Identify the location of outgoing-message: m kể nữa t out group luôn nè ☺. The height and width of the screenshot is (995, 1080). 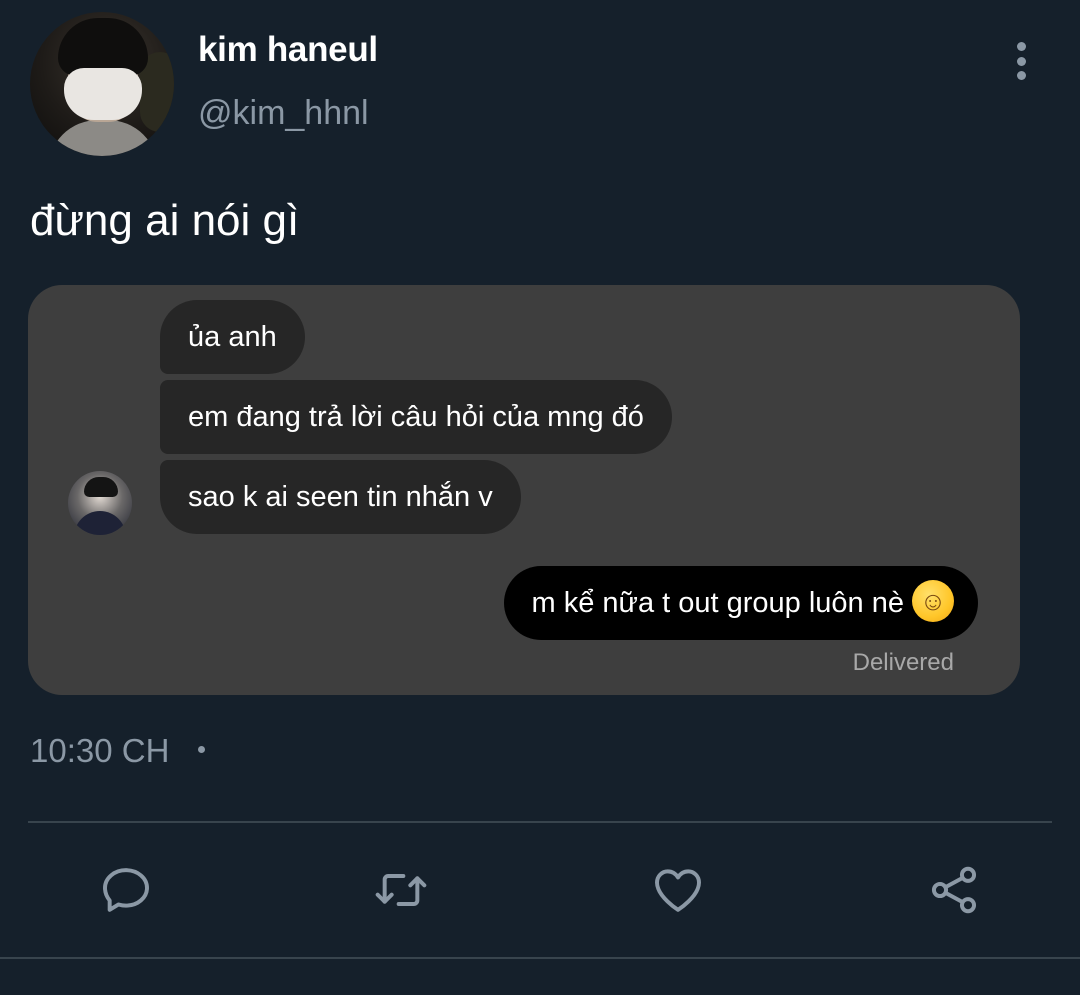
(740, 603).